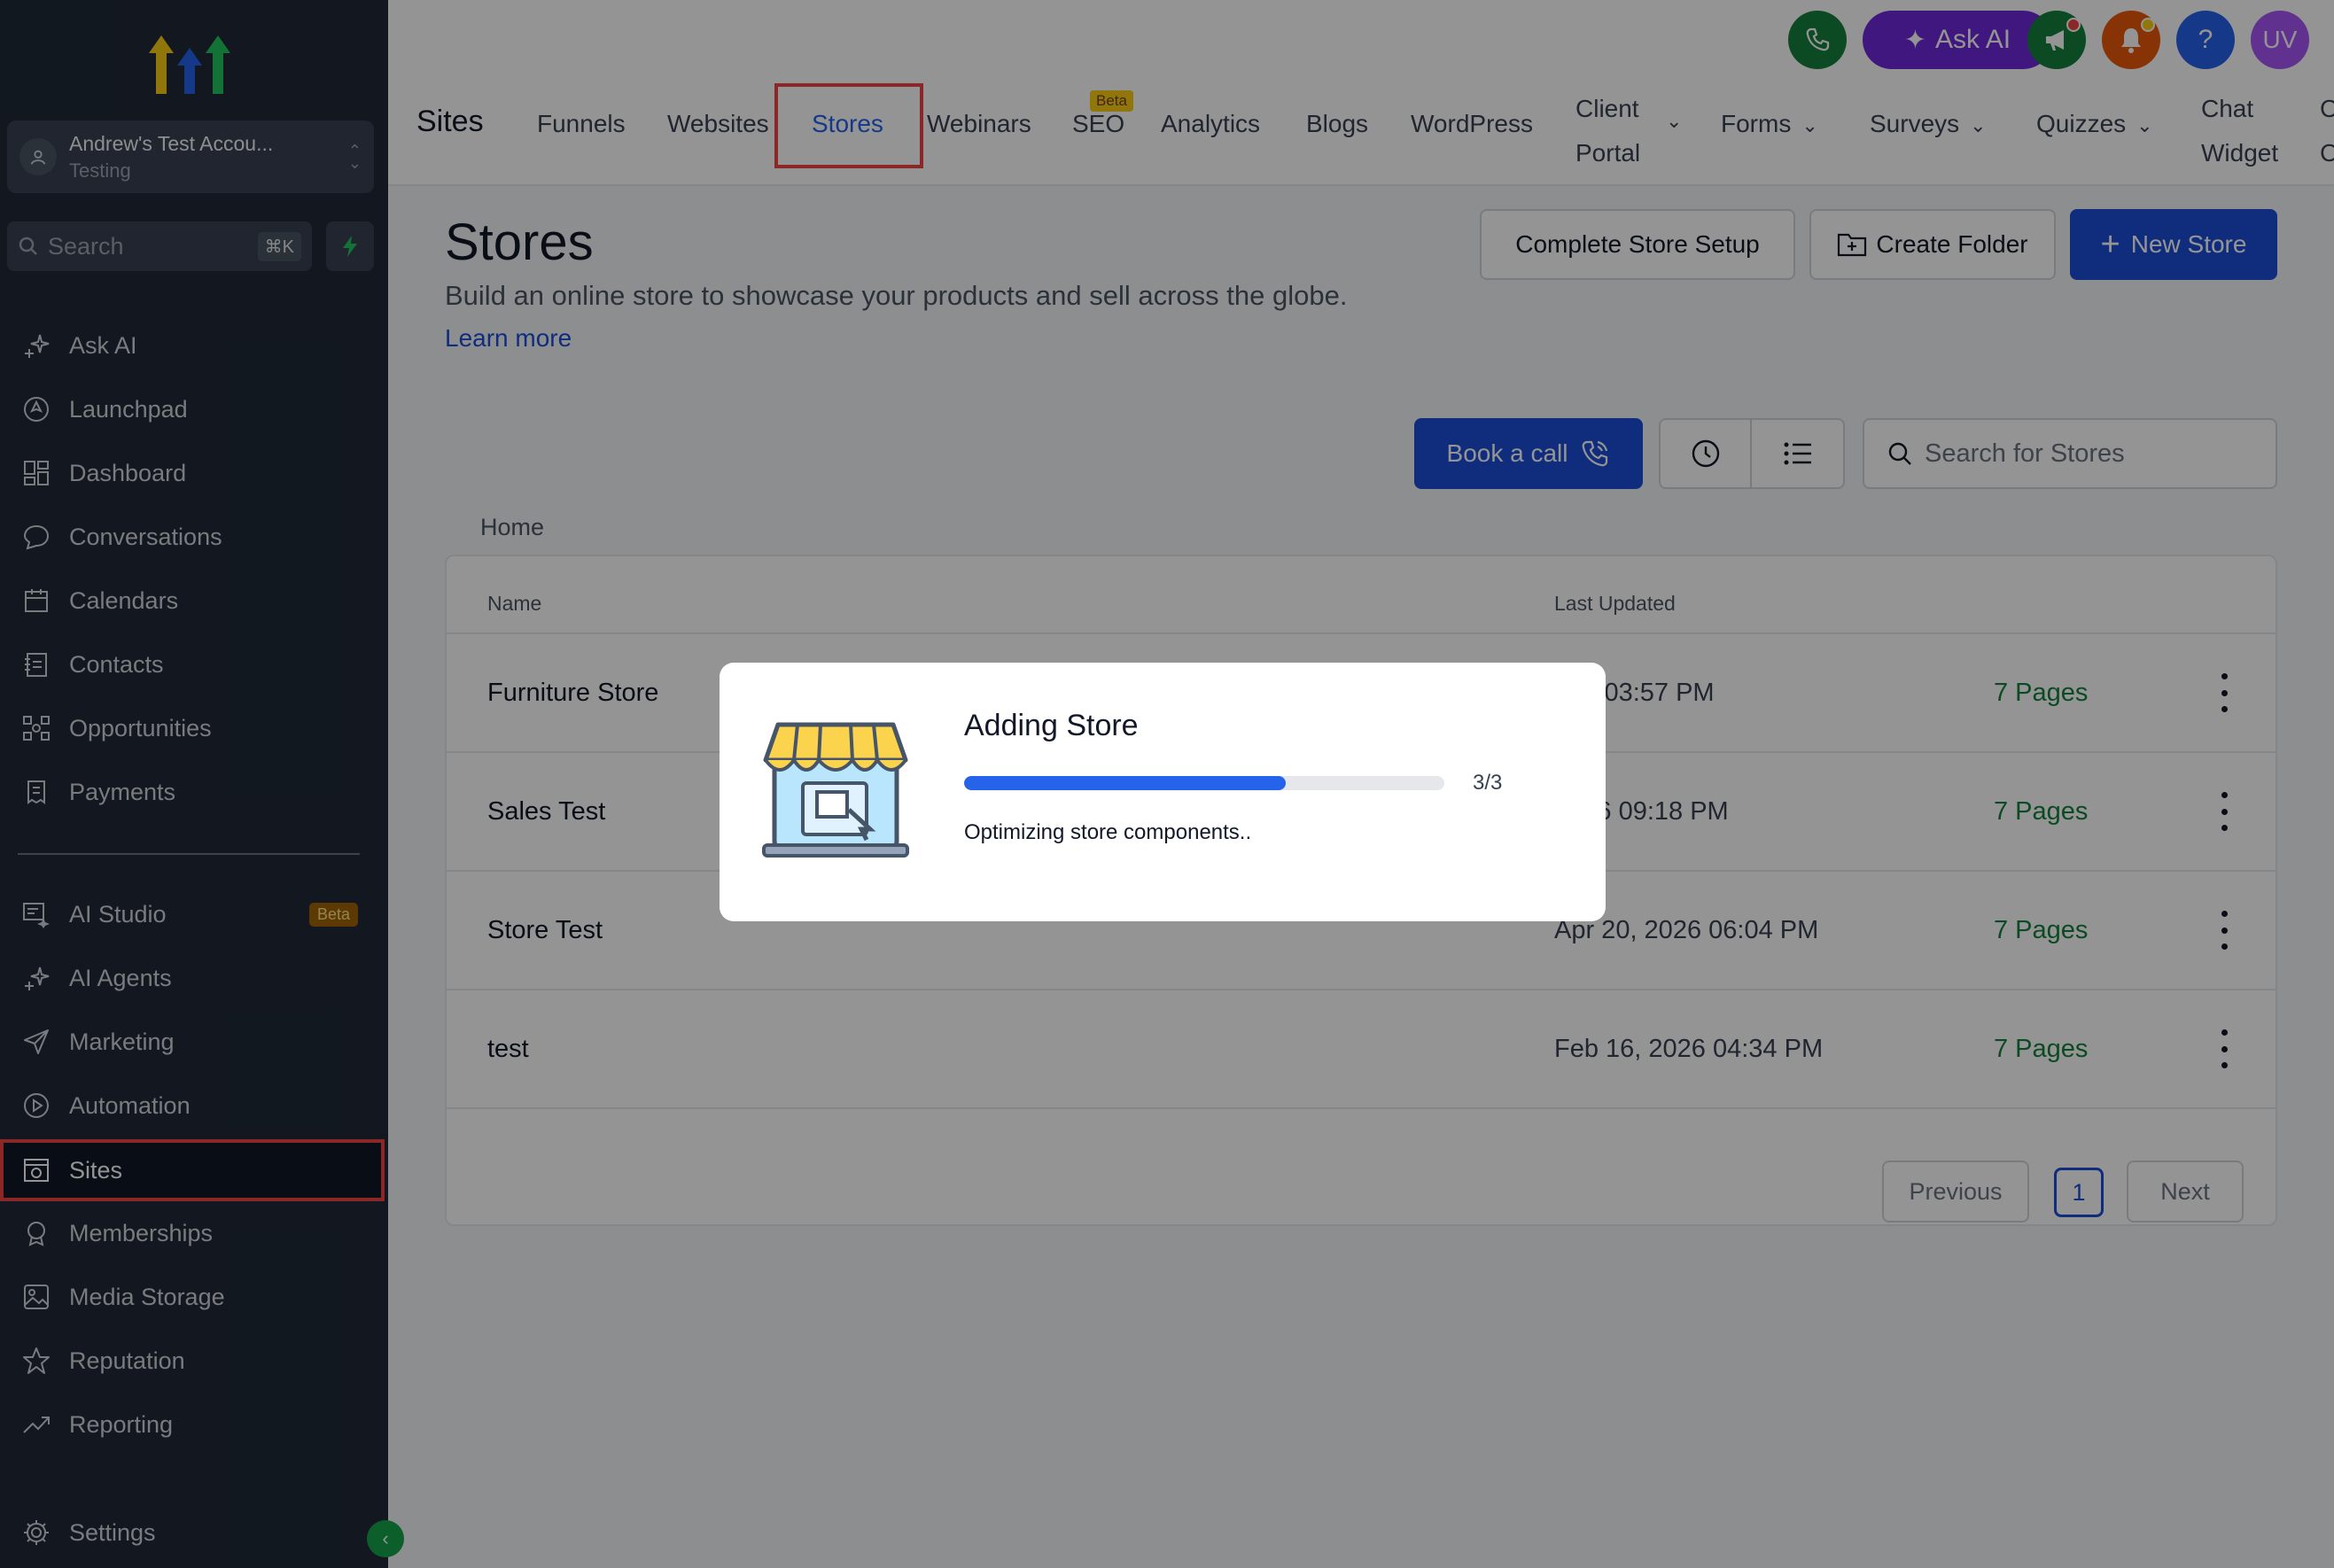 This screenshot has height=1568, width=2334. I want to click on progress-count: 3/3, so click(1488, 783).